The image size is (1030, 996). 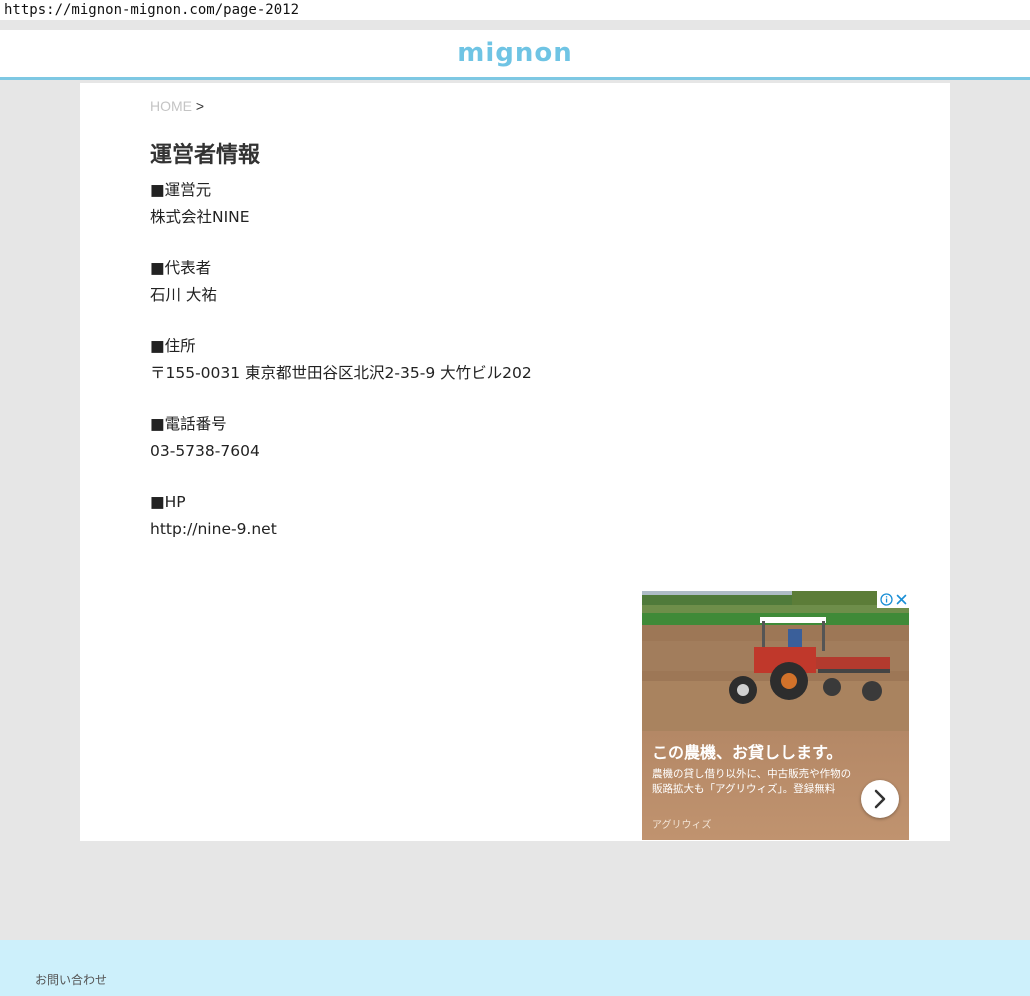 What do you see at coordinates (341, 360) in the screenshot?
I see `info-address: ■住所 〒155-0031 東京都世田谷区北沢2-35-9 大竹ビル202` at bounding box center [341, 360].